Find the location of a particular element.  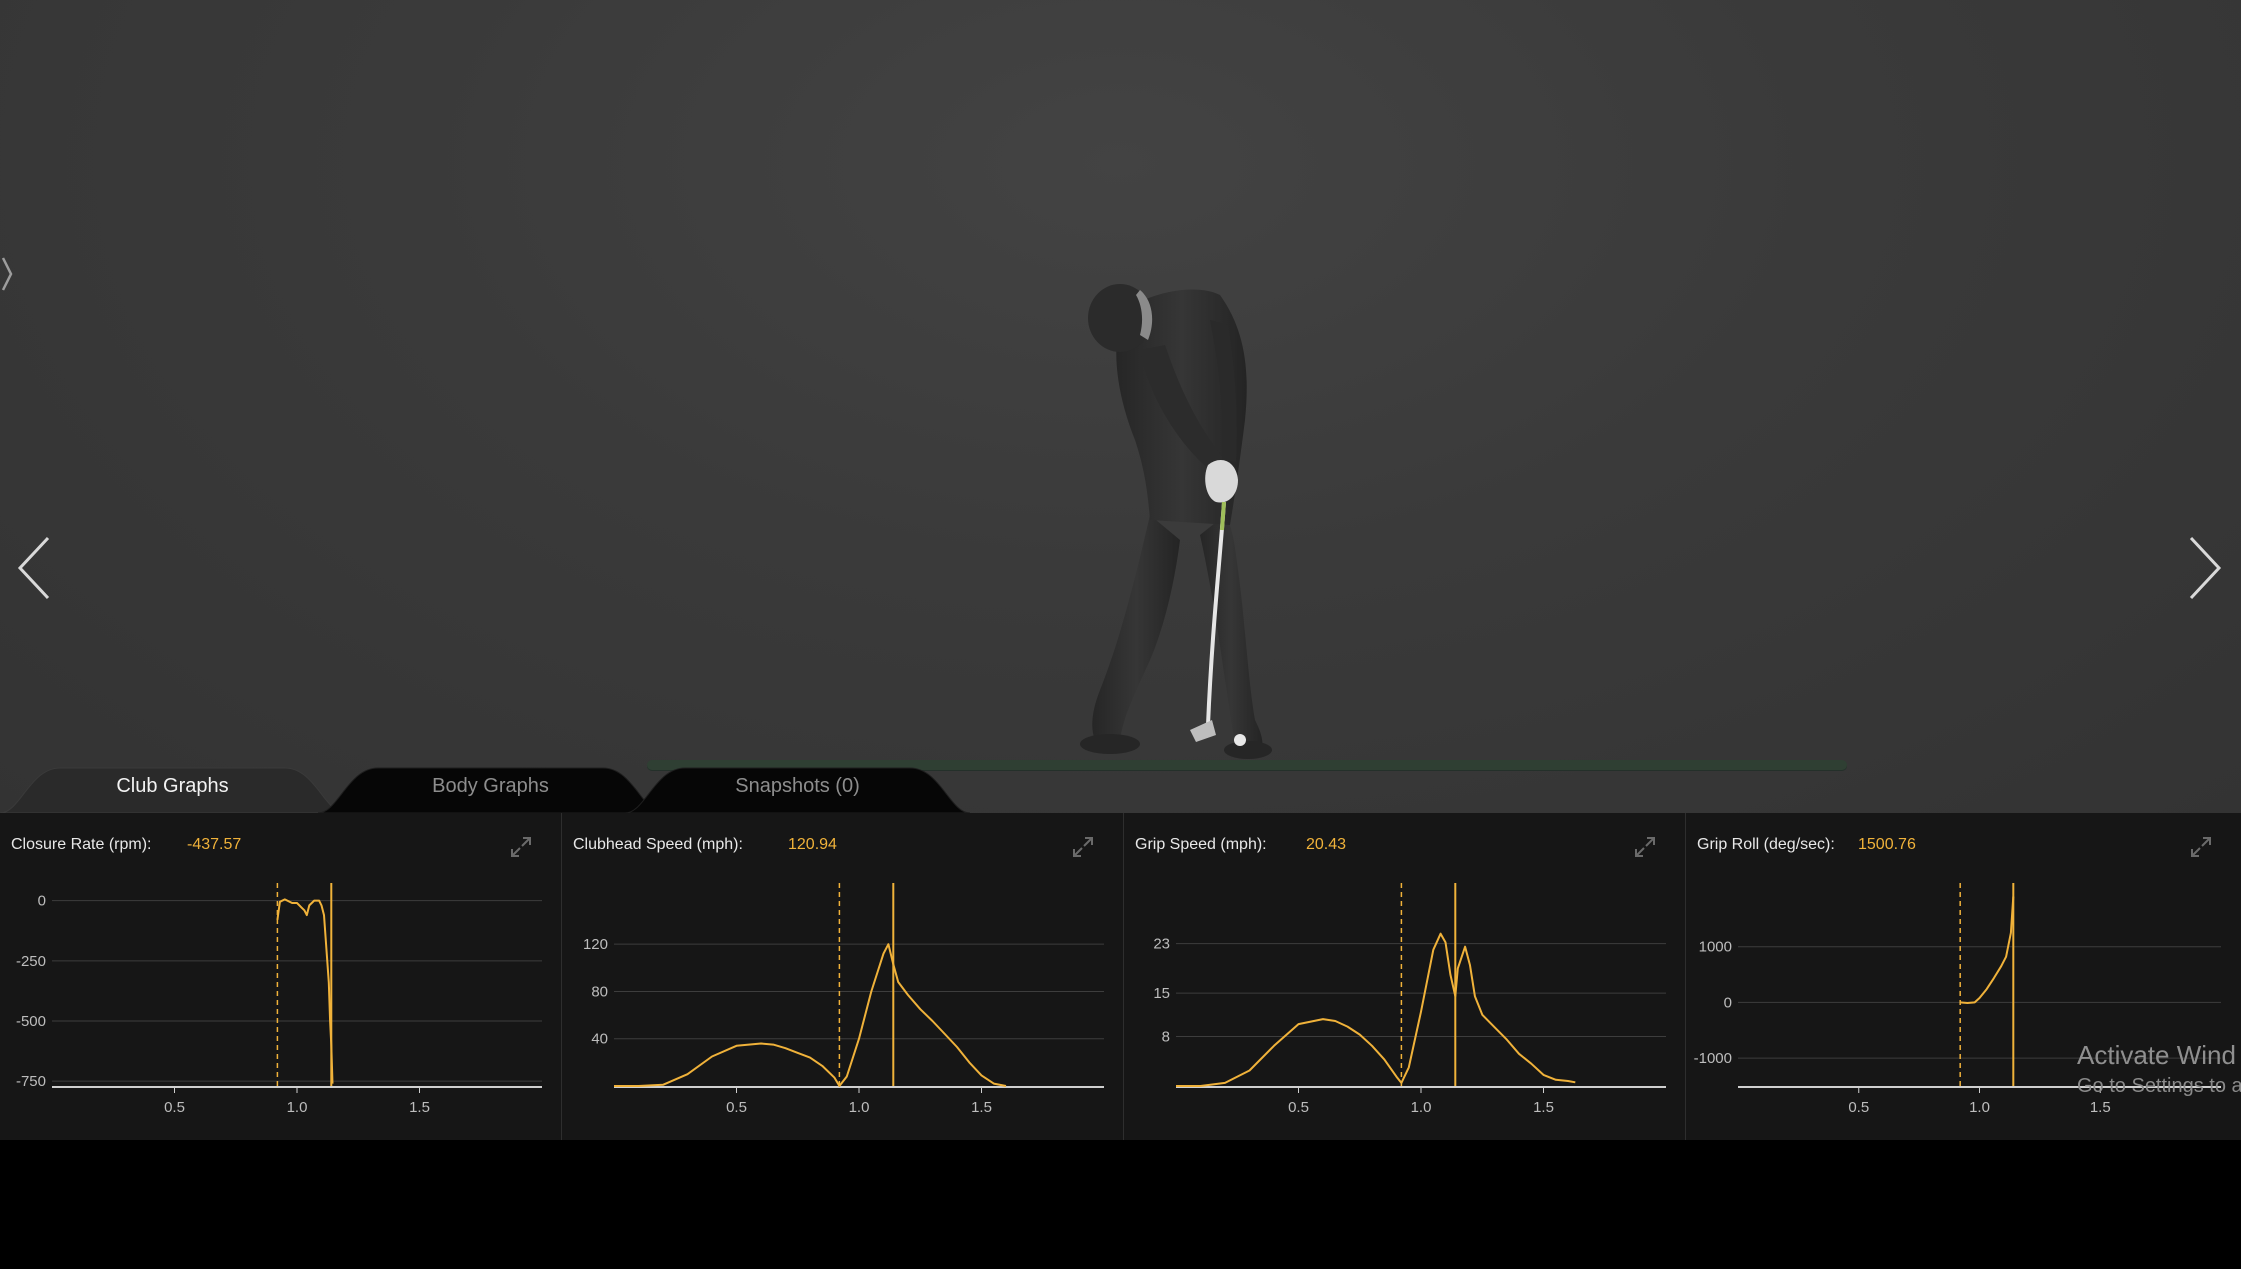

panel-title: Grip Speed (mph): is located at coordinates (1201, 844).